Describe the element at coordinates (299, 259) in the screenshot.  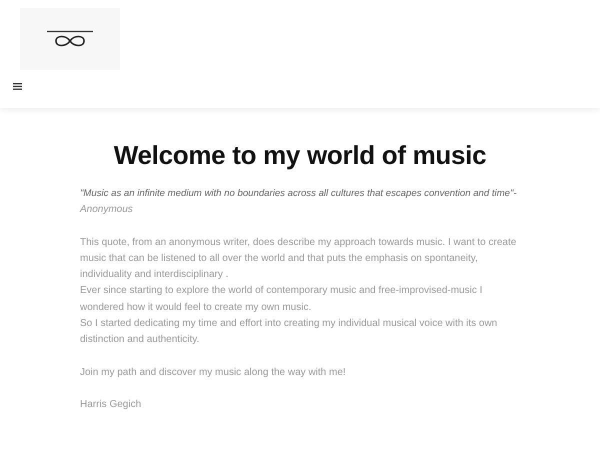
I see `body-text: This quote, from an anonymous writer, does describe my approach towards music. I want to create music that can be listened to all over the world and that puts the emphasis on spontaneity, individuality and interdisciplinary .` at that location.